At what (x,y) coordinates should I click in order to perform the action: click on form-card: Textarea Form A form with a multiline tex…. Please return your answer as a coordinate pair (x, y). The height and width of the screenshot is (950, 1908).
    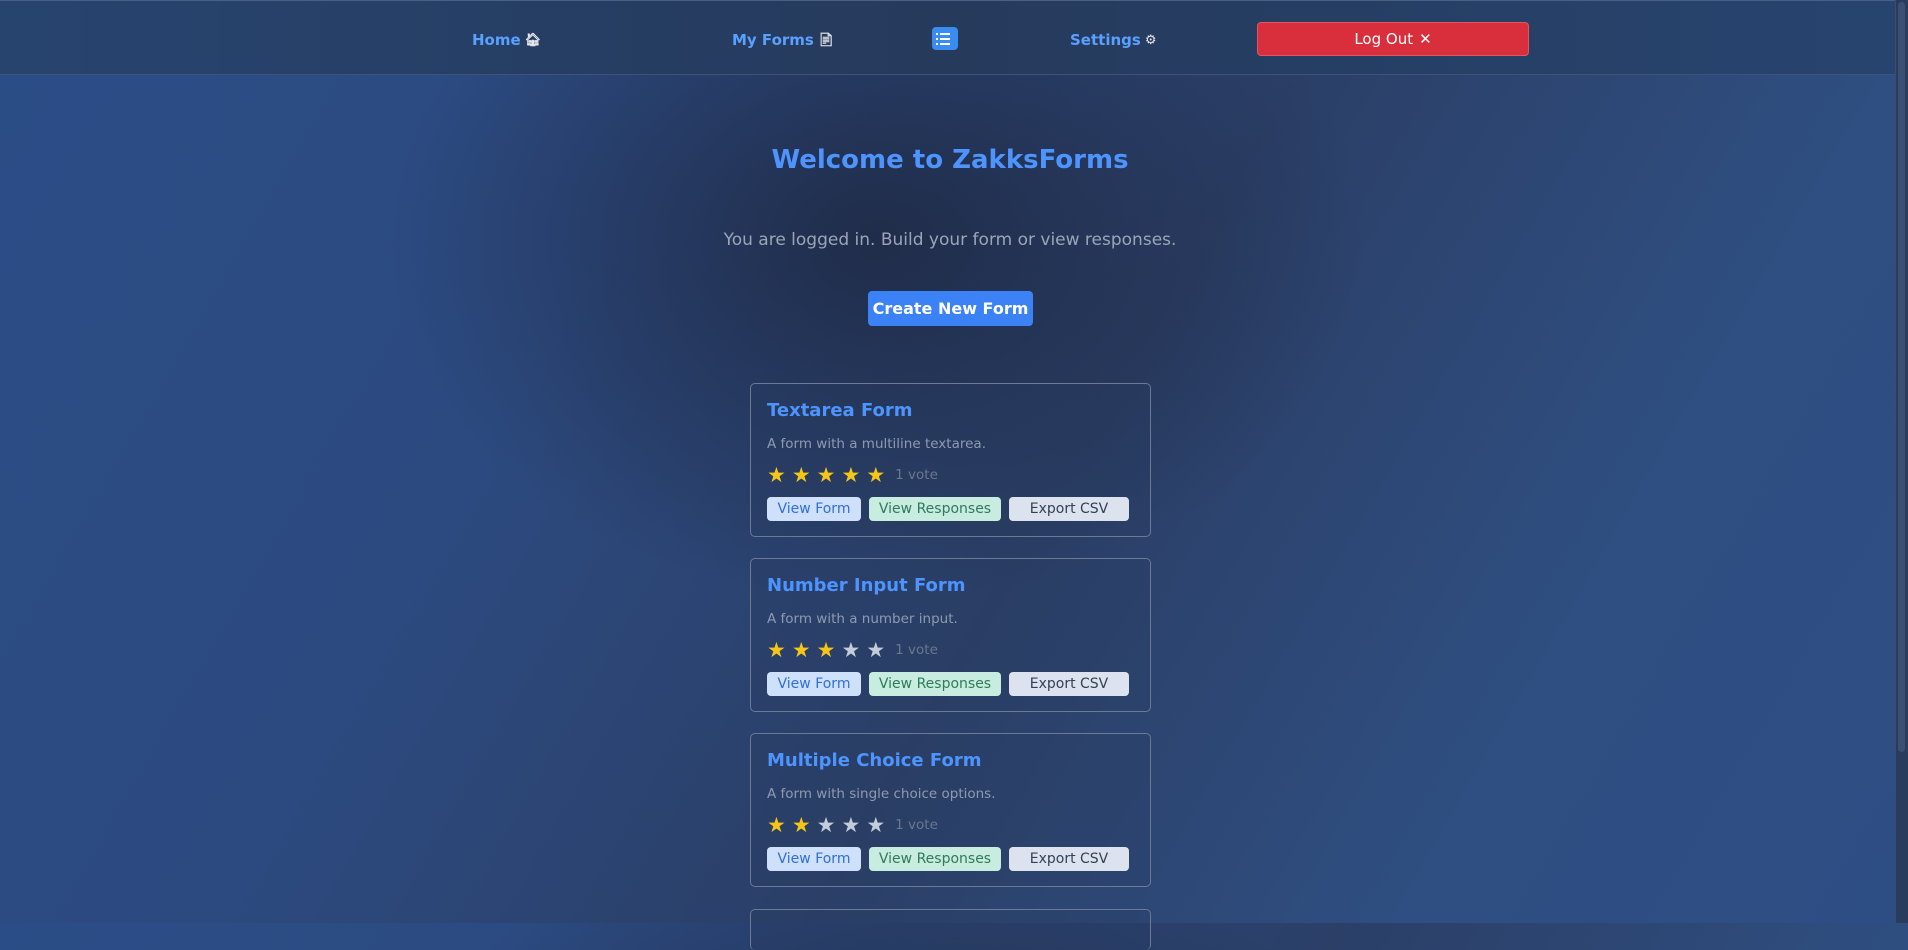
    Looking at the image, I should click on (950, 460).